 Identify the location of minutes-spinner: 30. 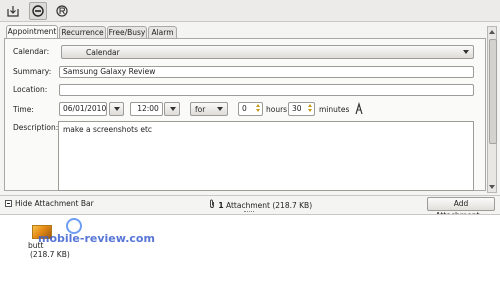
(301, 109).